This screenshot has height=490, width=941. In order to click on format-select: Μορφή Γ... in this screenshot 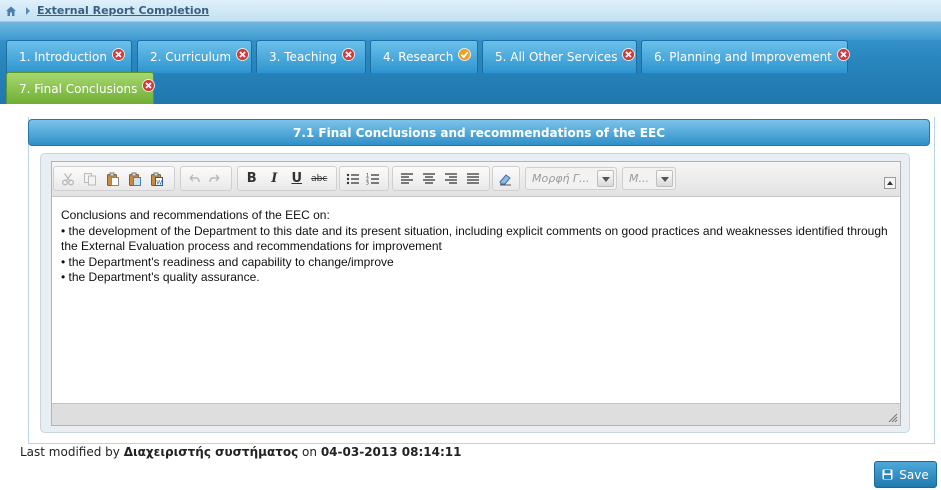, I will do `click(571, 178)`.